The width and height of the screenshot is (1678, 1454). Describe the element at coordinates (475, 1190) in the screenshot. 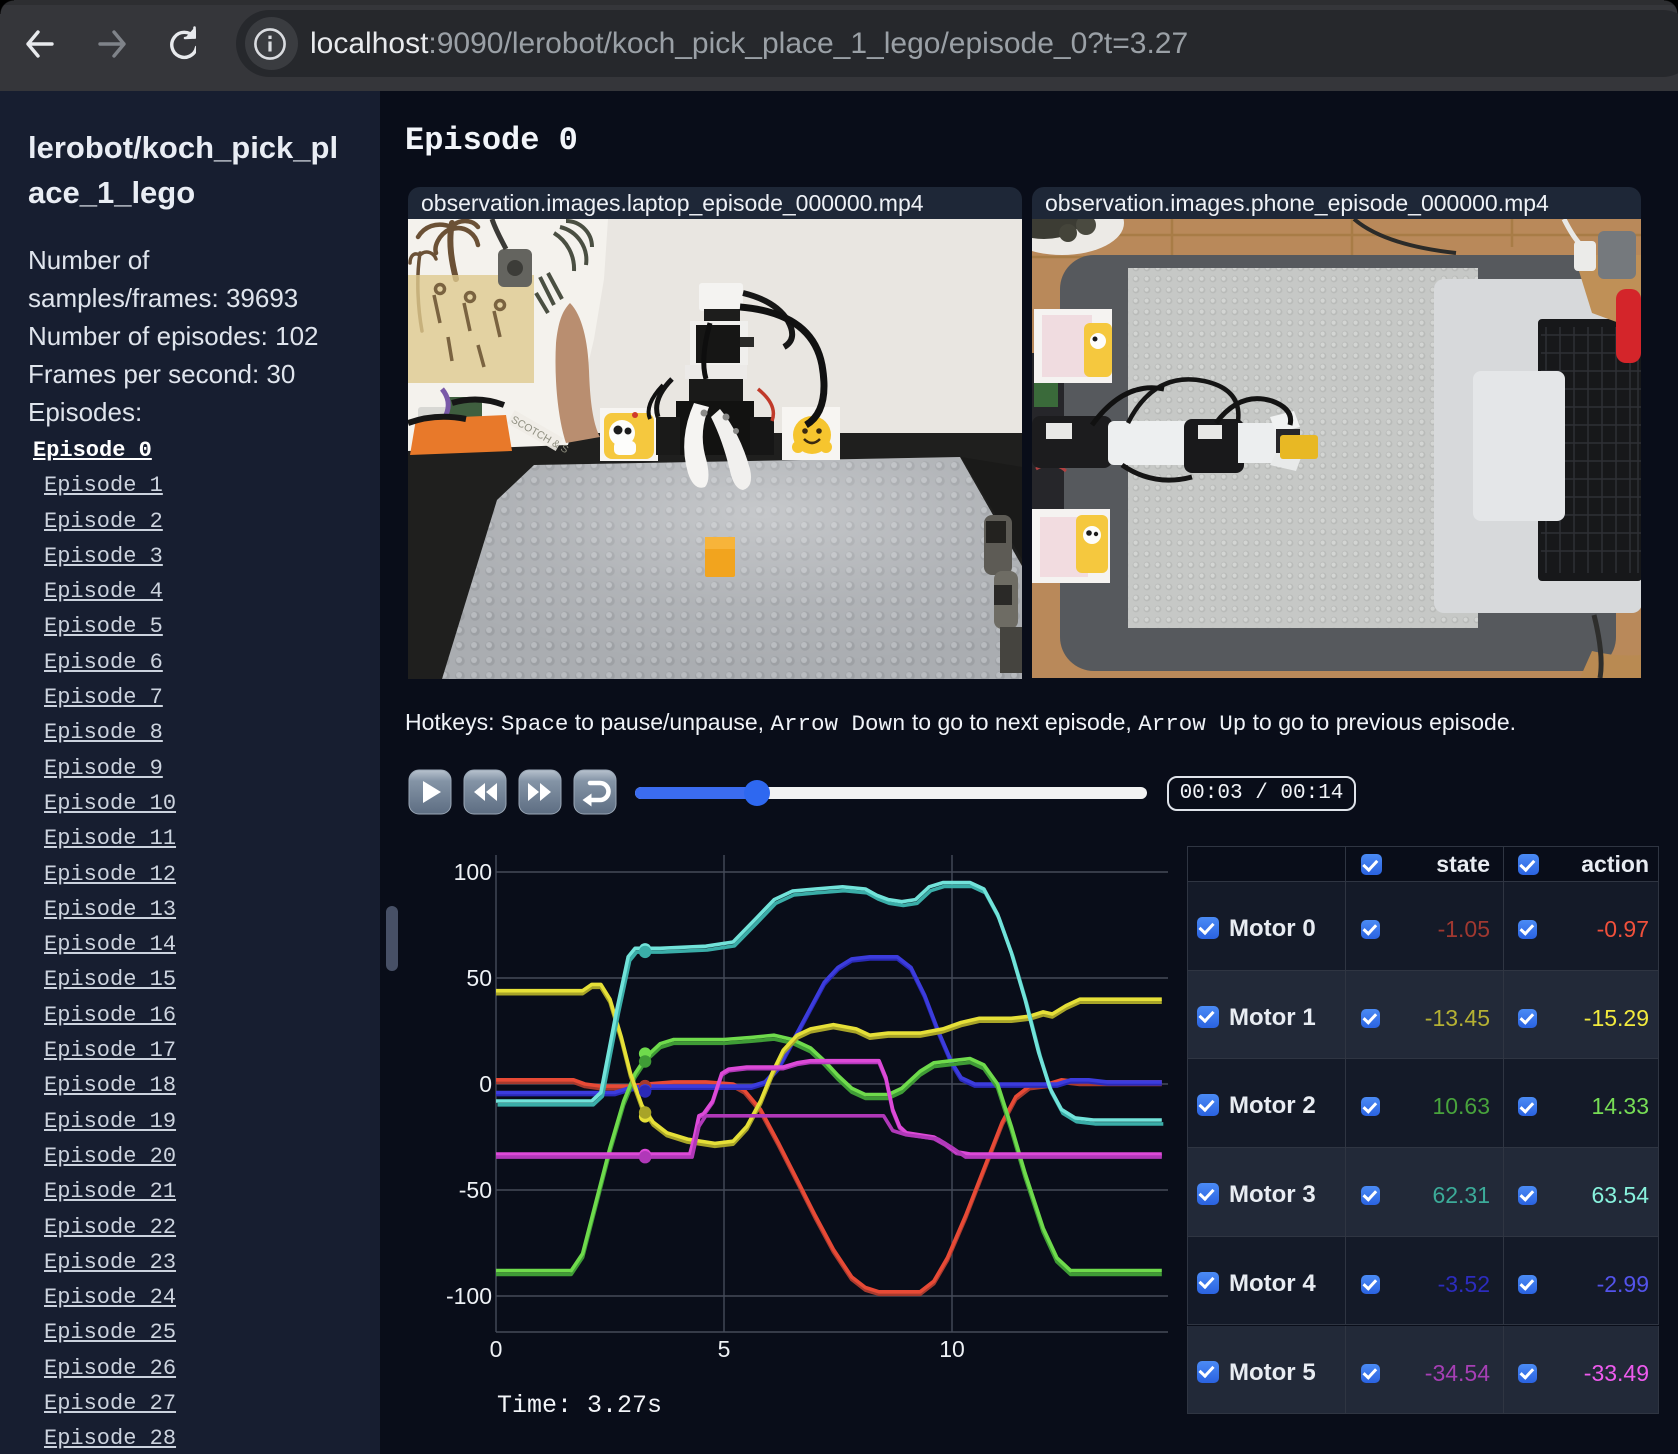

I see `svg-text: -50` at that location.